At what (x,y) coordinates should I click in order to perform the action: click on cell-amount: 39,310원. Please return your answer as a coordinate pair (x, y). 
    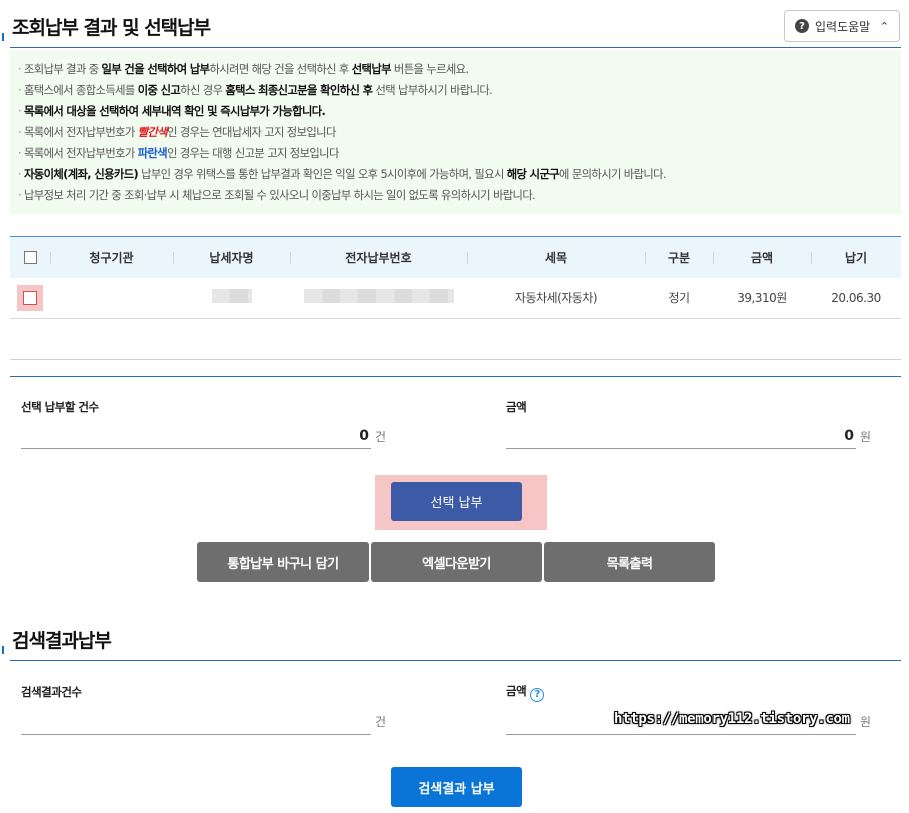
    Looking at the image, I should click on (762, 298).